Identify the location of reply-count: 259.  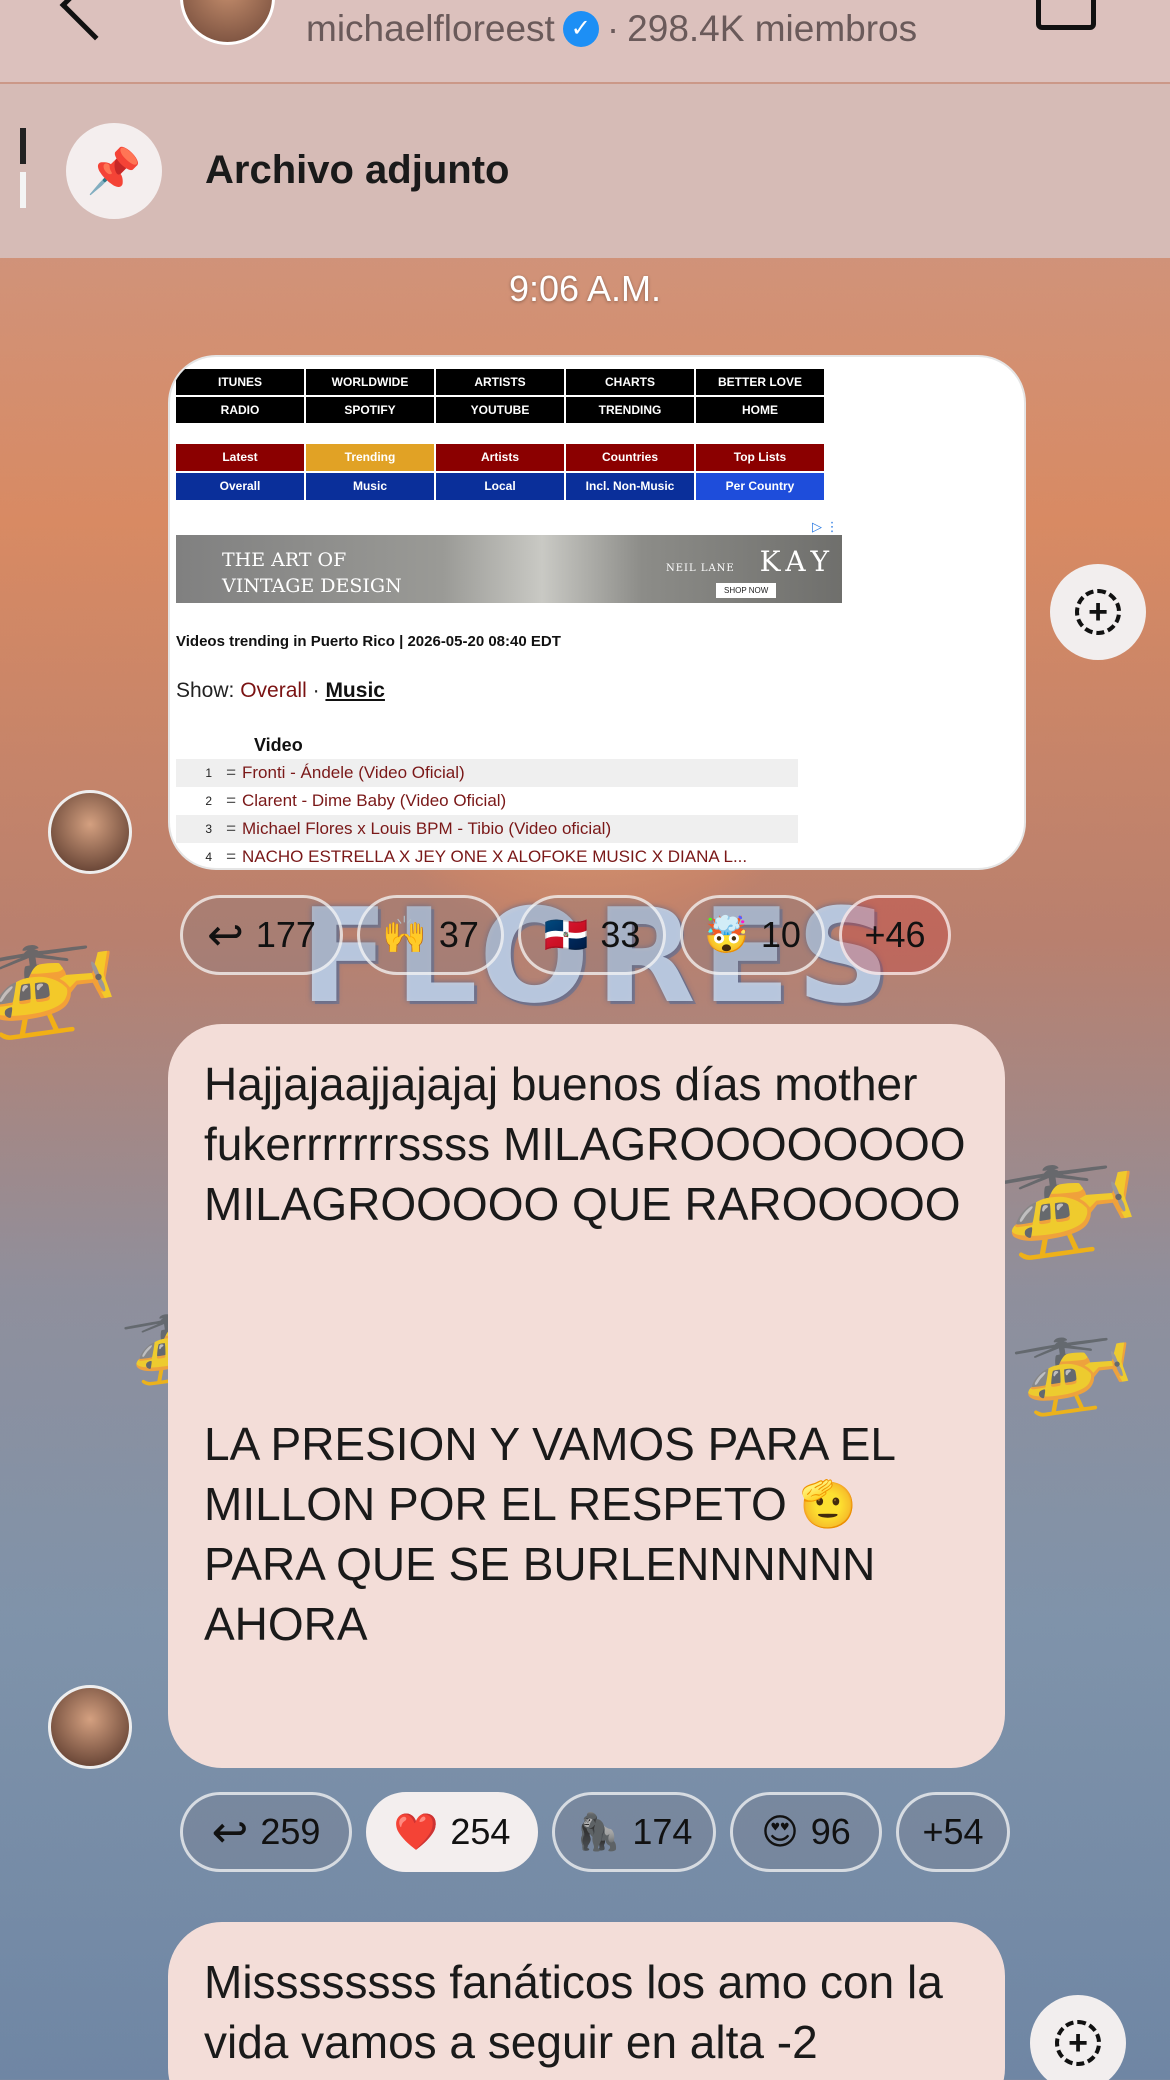
(290, 1831).